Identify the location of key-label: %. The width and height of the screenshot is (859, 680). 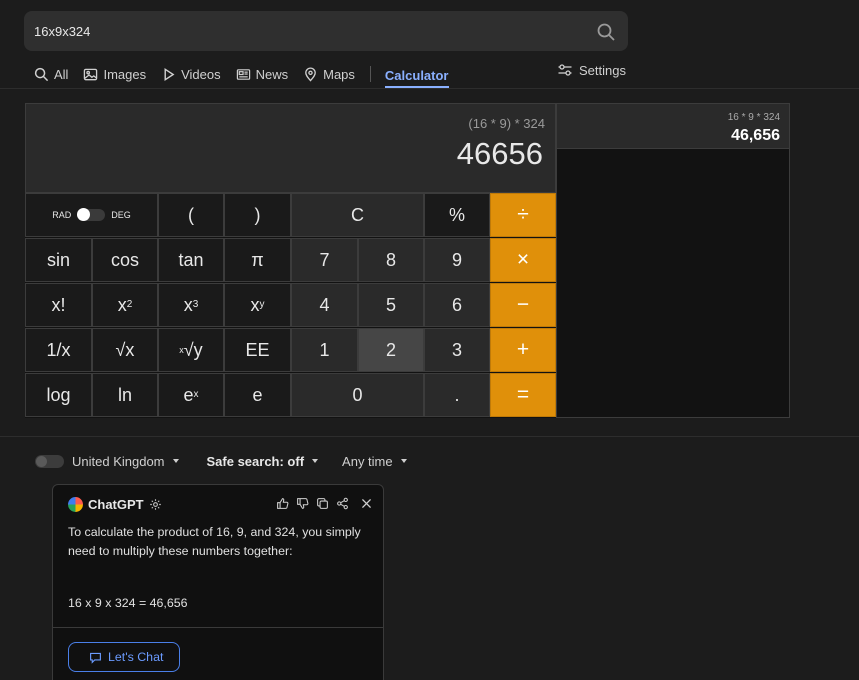
(456, 214).